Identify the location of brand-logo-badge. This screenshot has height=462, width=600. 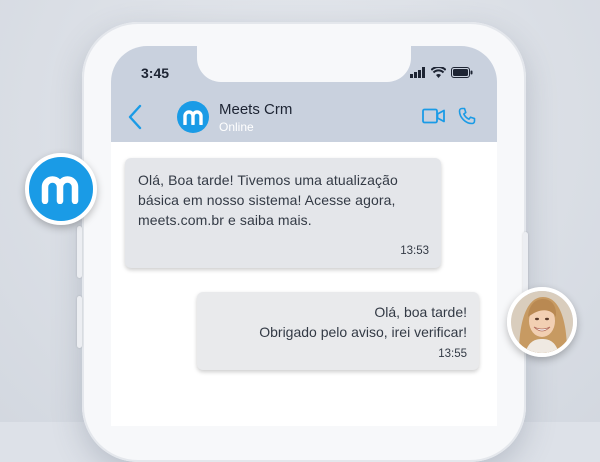
(61, 189).